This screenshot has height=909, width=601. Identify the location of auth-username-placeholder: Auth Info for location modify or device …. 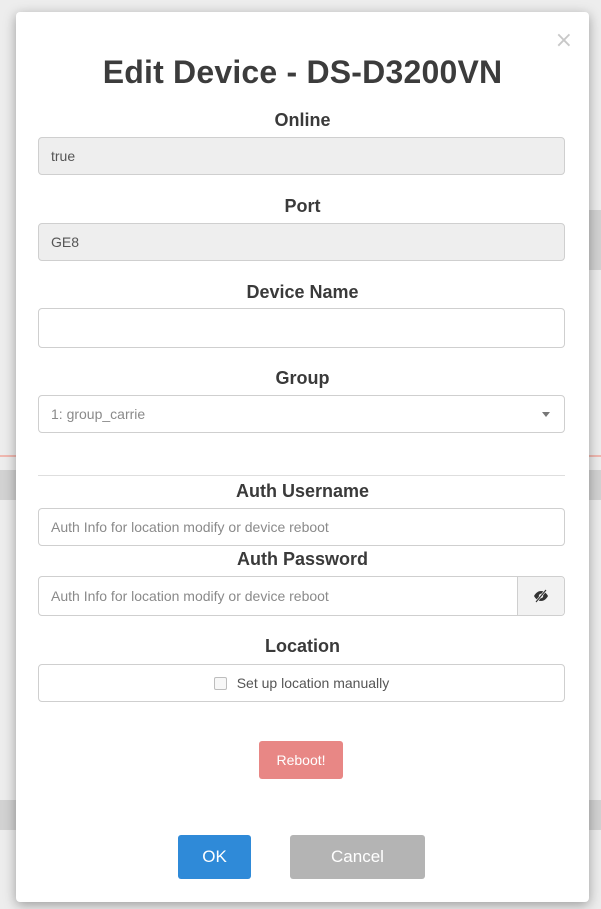
(190, 527).